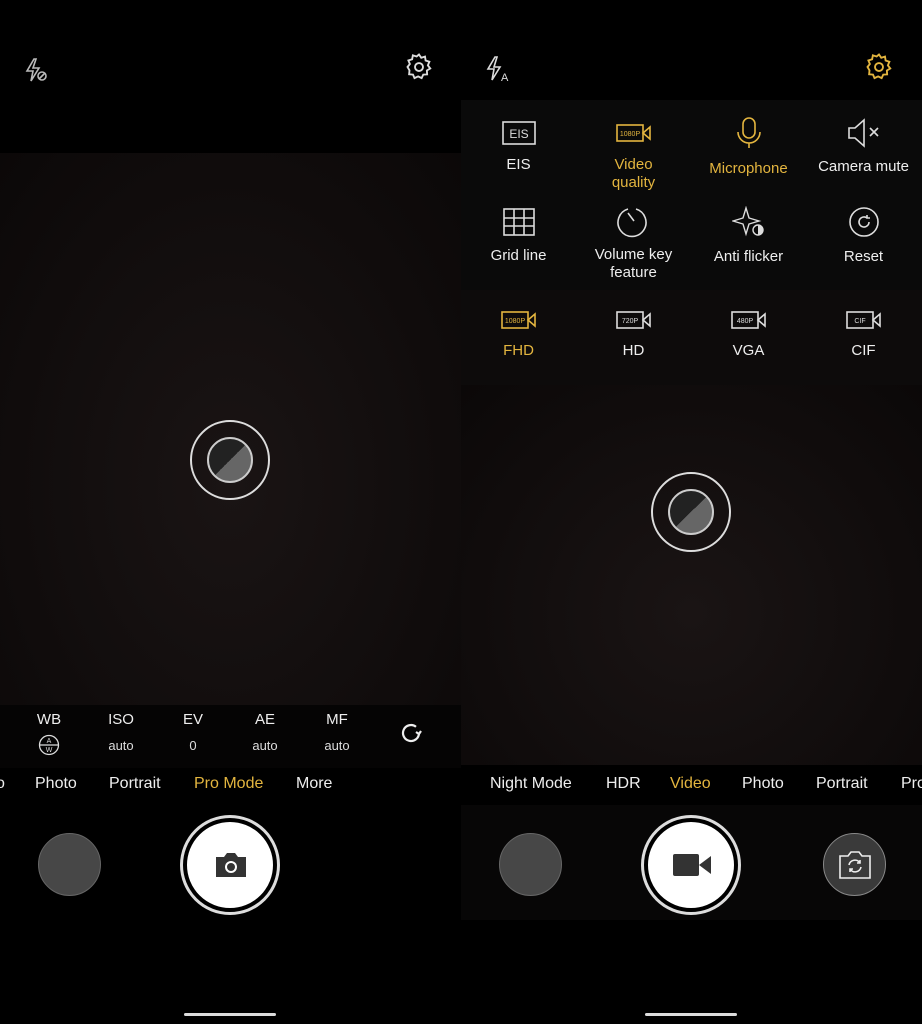  What do you see at coordinates (518, 255) in the screenshot?
I see `setting-label: Grid line` at bounding box center [518, 255].